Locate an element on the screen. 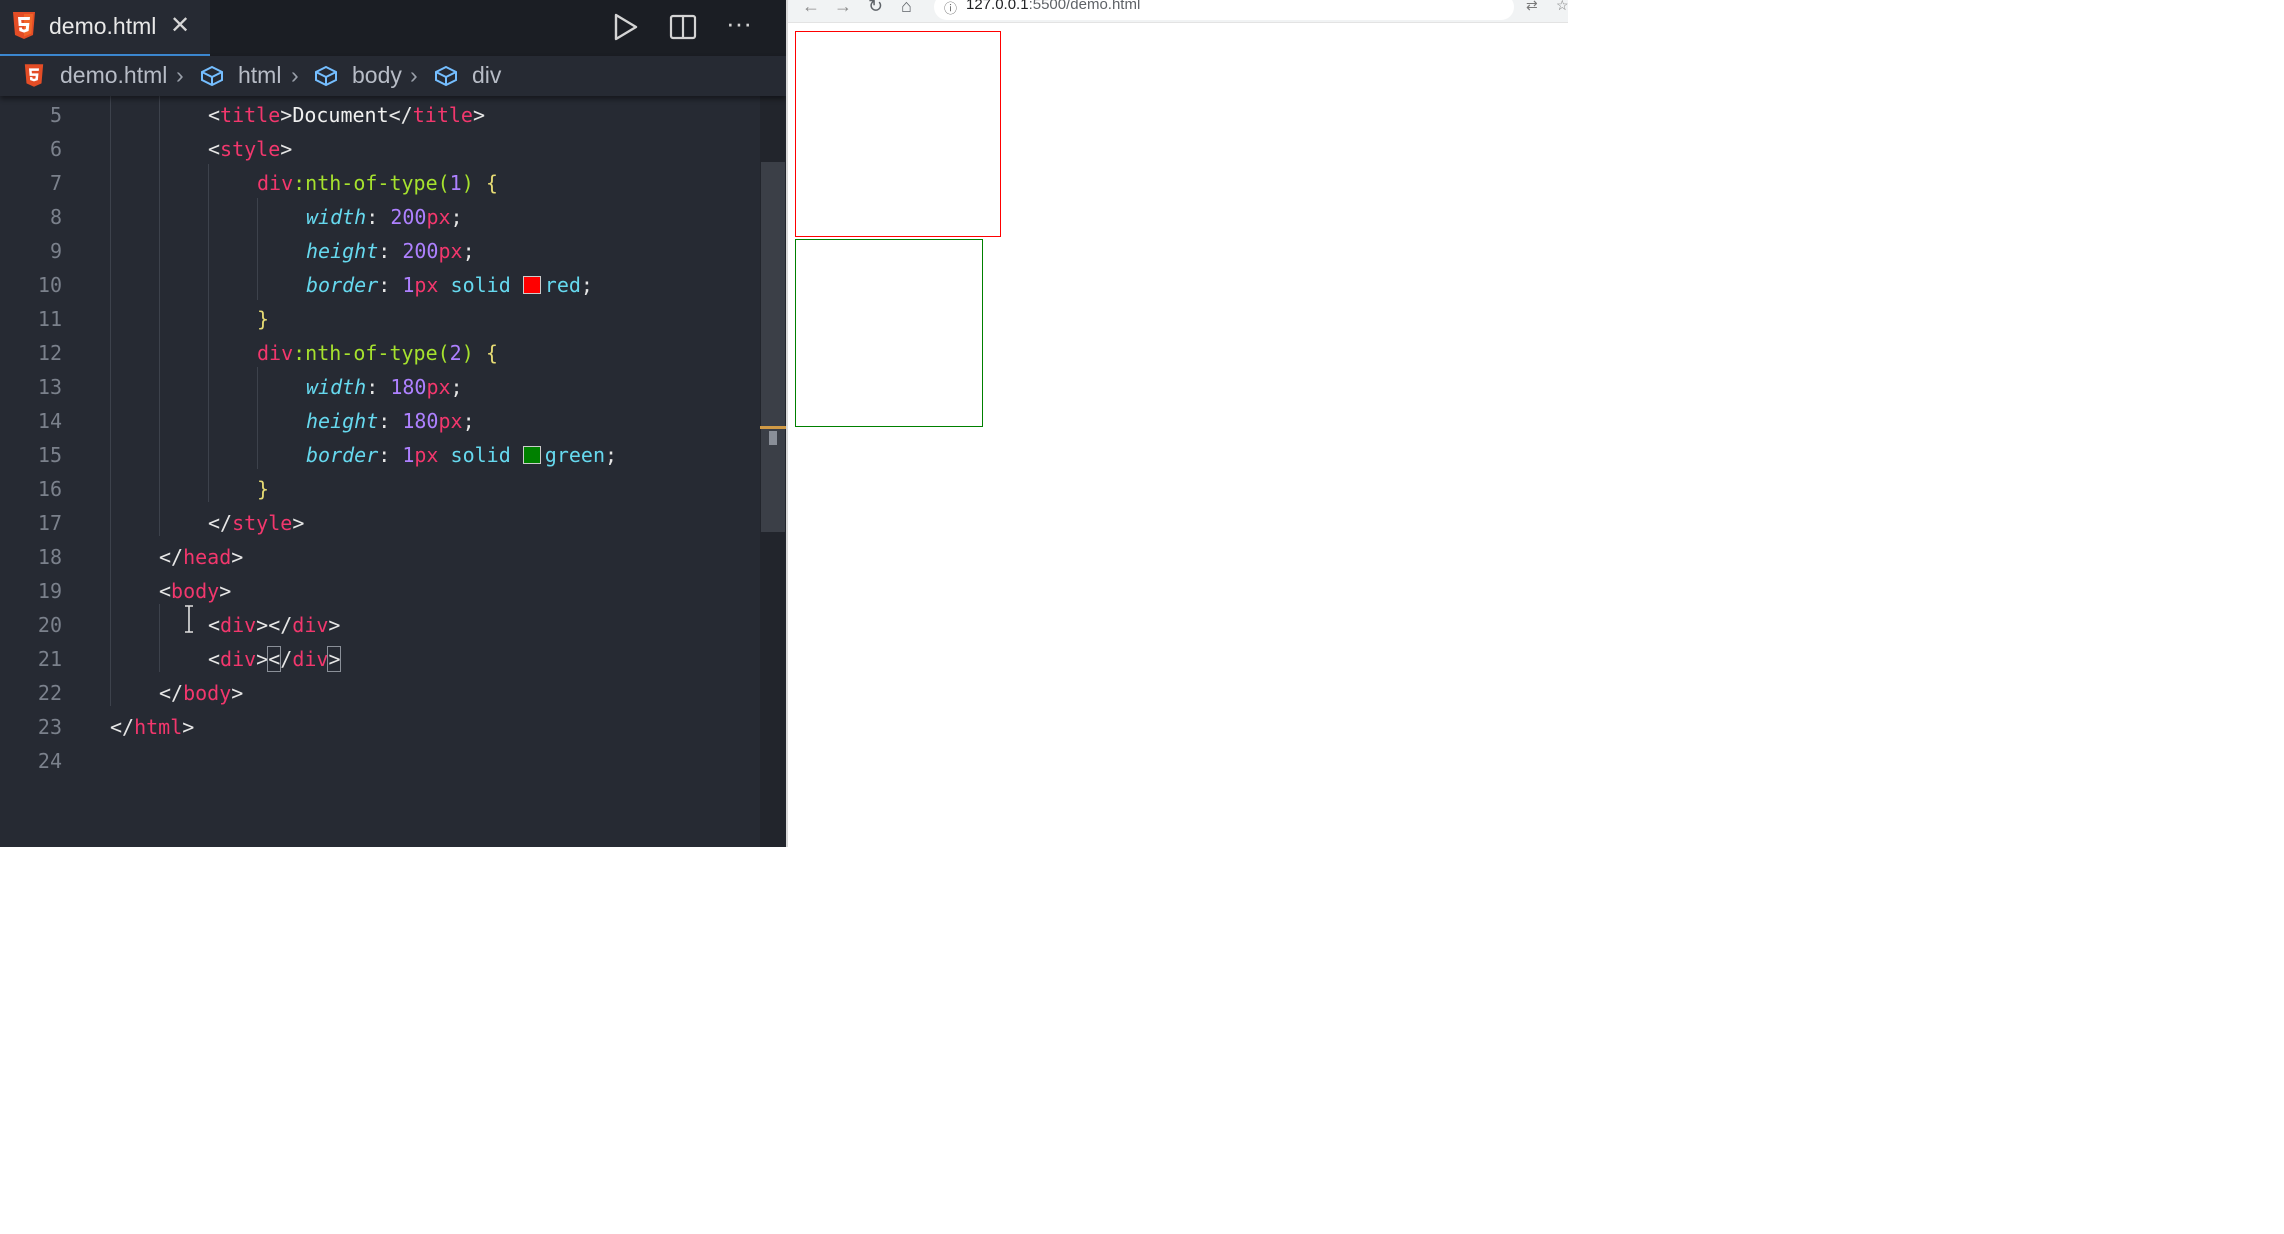  code-line-5: <title>Document</title> is located at coordinates (346, 115).